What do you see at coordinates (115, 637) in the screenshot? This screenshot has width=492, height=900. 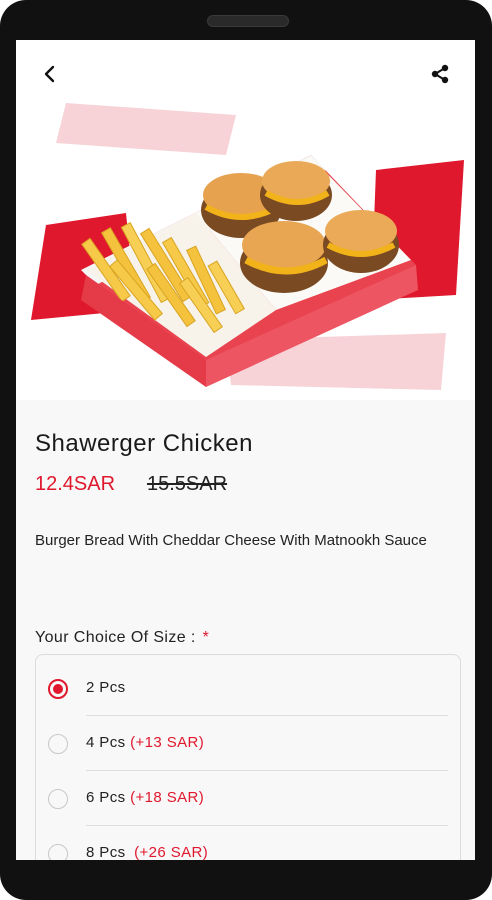 I see `size-section-label: Your Choice Of Size :` at bounding box center [115, 637].